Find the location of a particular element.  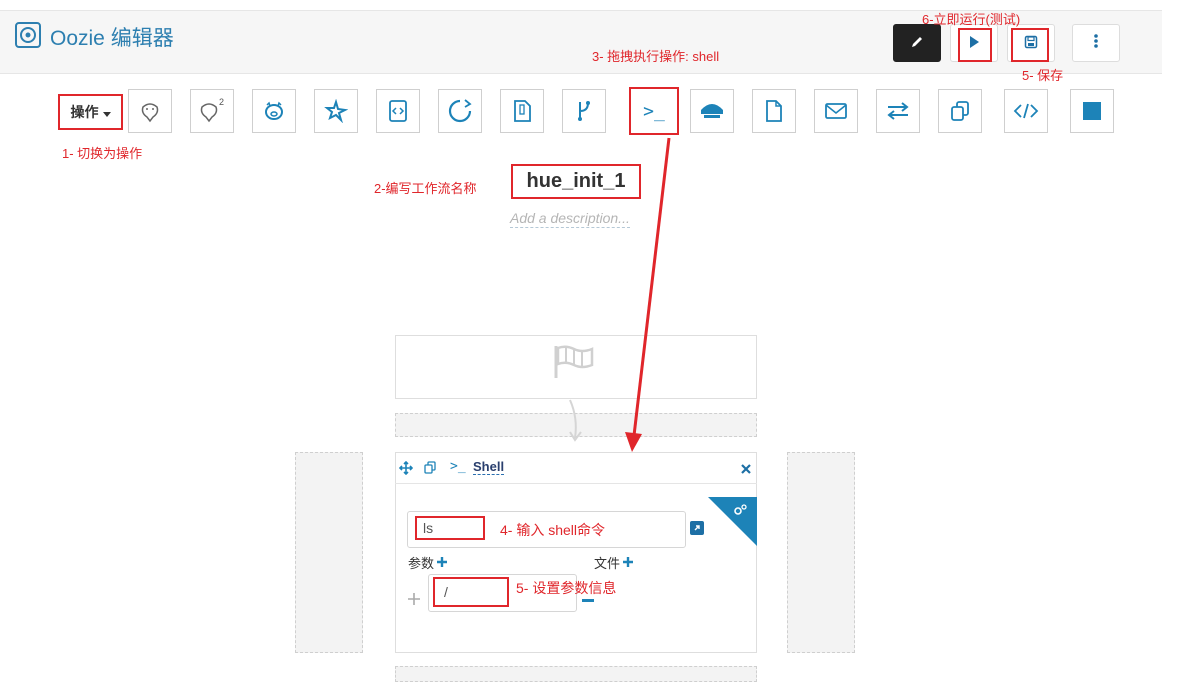

copy-icon is located at coordinates (430, 469).